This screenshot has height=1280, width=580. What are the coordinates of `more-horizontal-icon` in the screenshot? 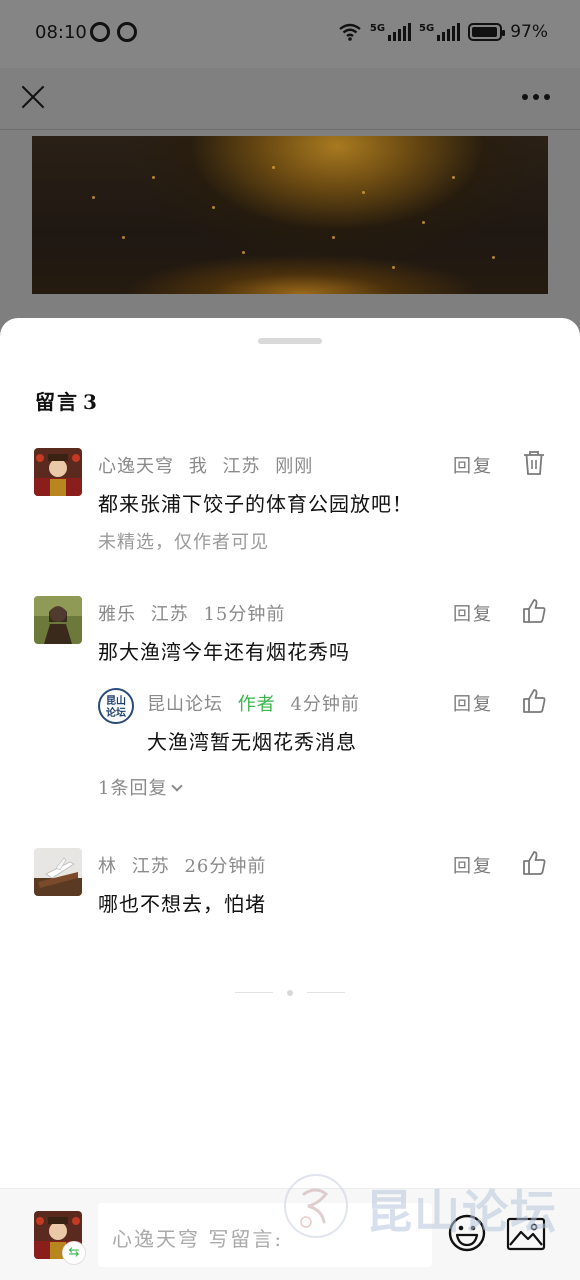 It's located at (536, 97).